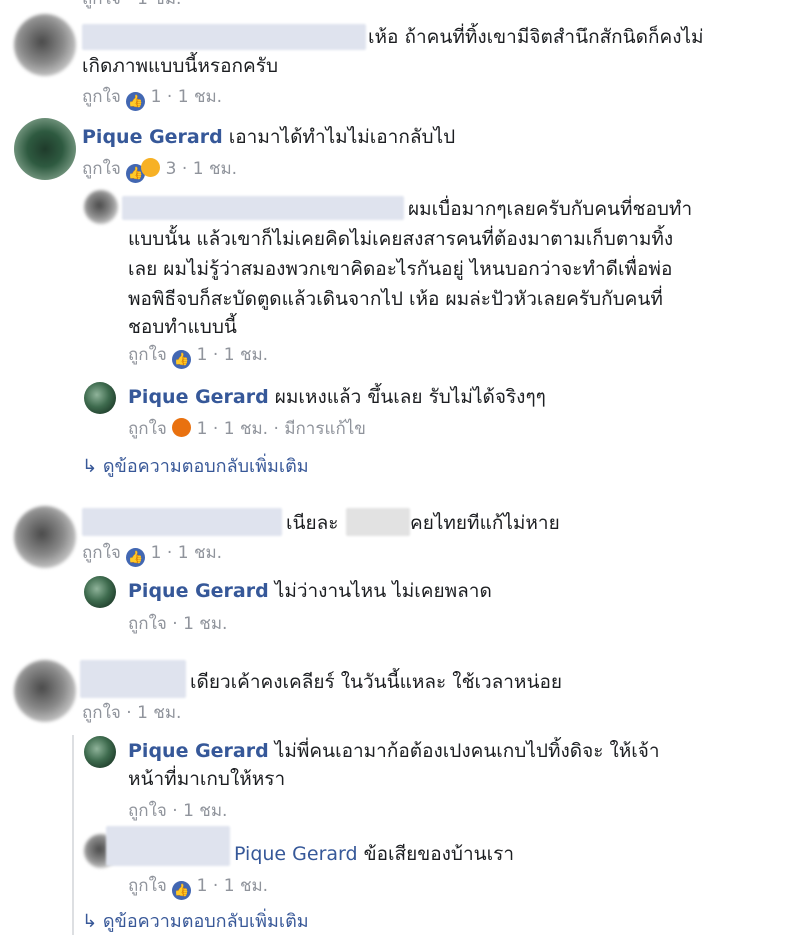 This screenshot has width=800, height=936. I want to click on comment-text: เกิดภาพแบบนี้หรอกครับ, so click(180, 66).